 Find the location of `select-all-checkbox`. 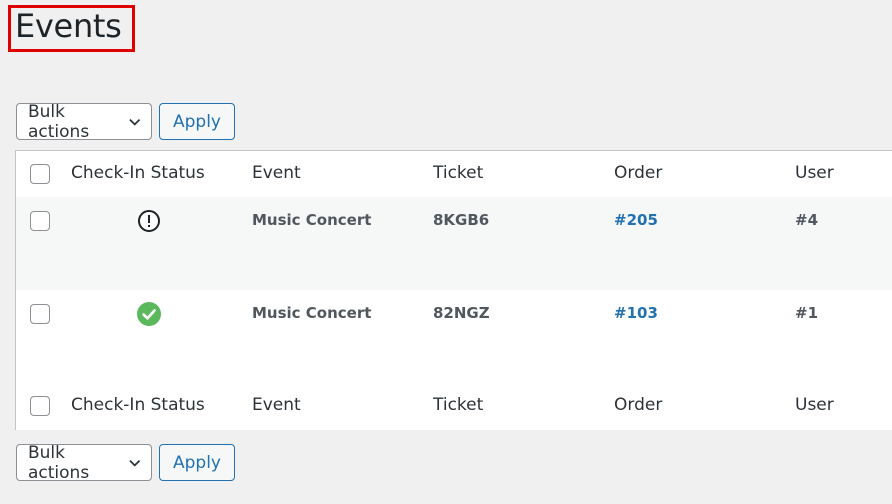

select-all-checkbox is located at coordinates (40, 174).